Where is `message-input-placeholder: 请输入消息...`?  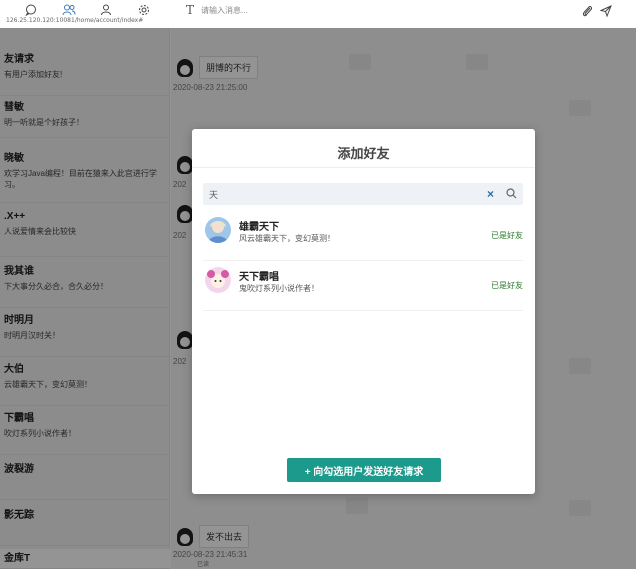
message-input-placeholder: 请输入消息... is located at coordinates (224, 10).